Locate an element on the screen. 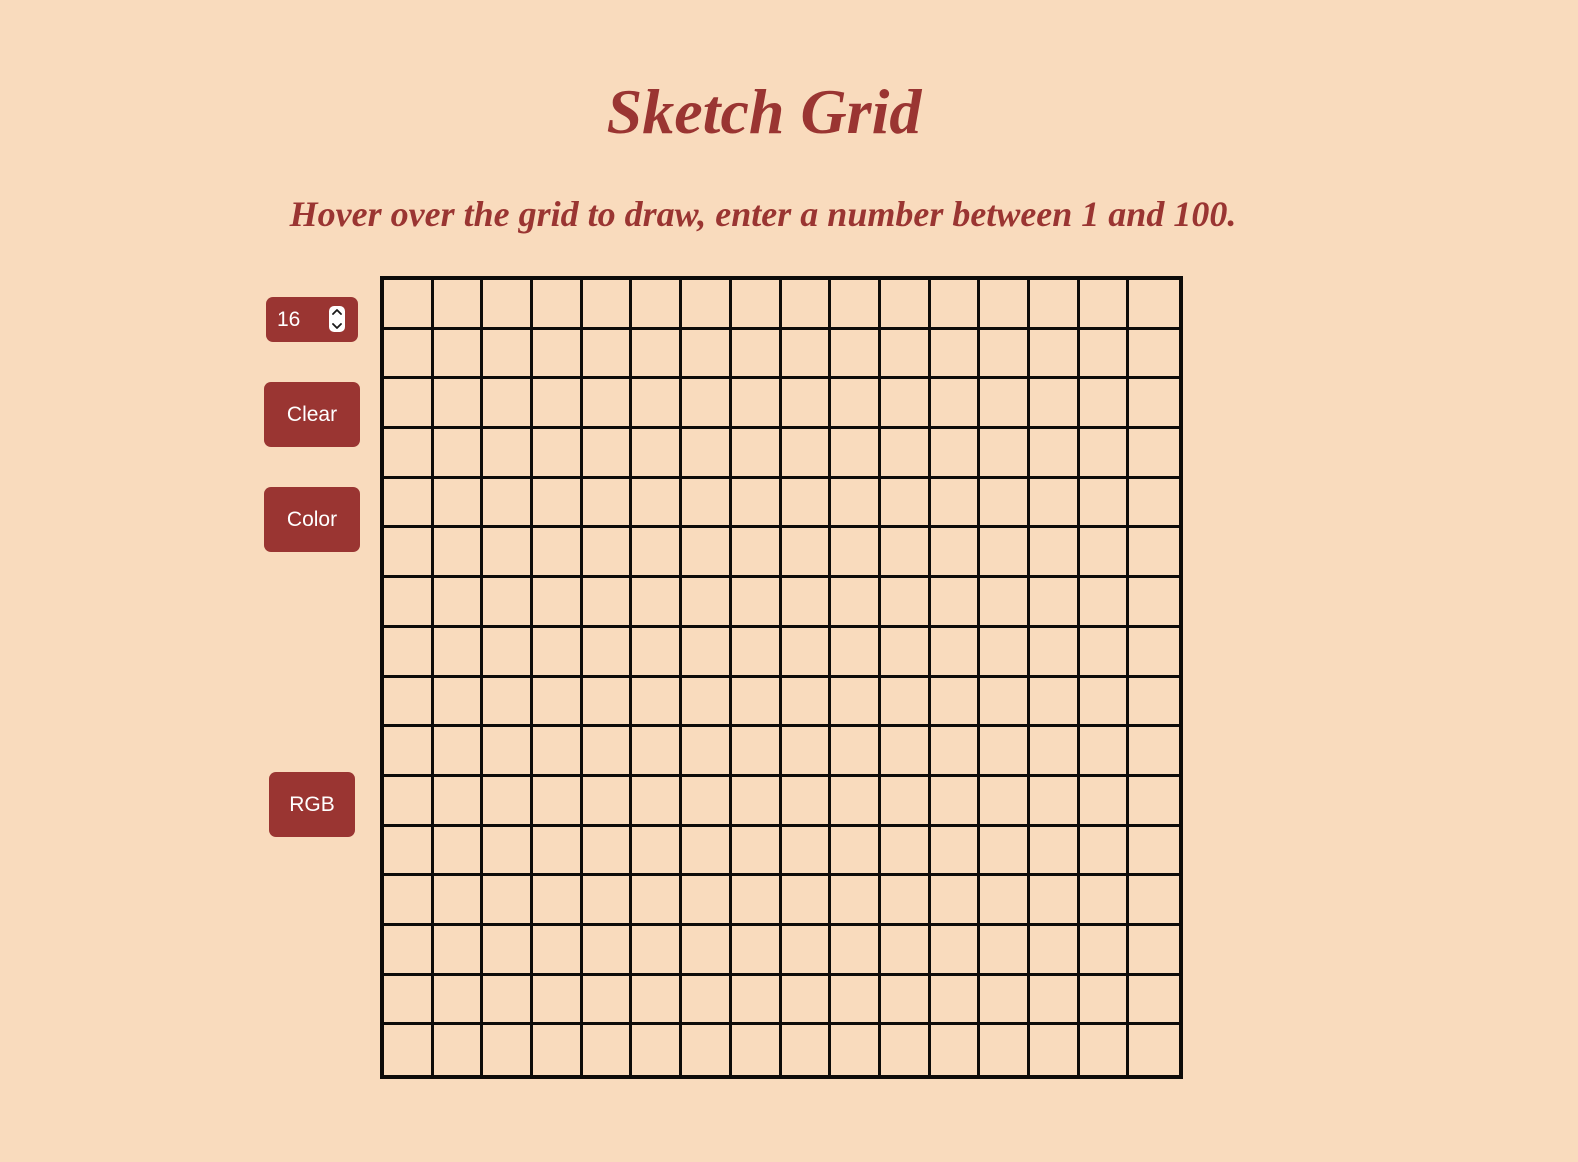 This screenshot has width=1578, height=1162. stepper-up-icon is located at coordinates (337, 312).